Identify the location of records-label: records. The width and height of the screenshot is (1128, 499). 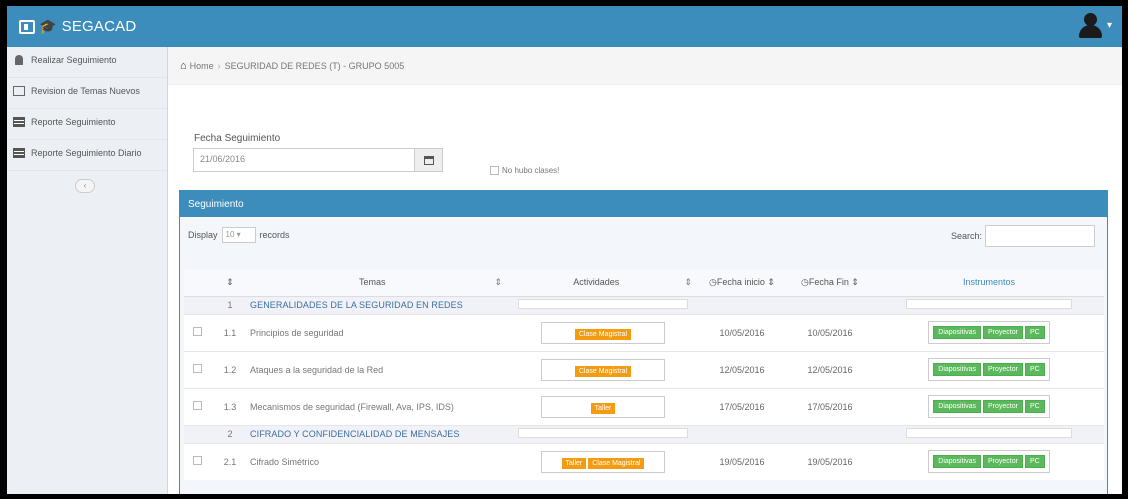
(274, 235).